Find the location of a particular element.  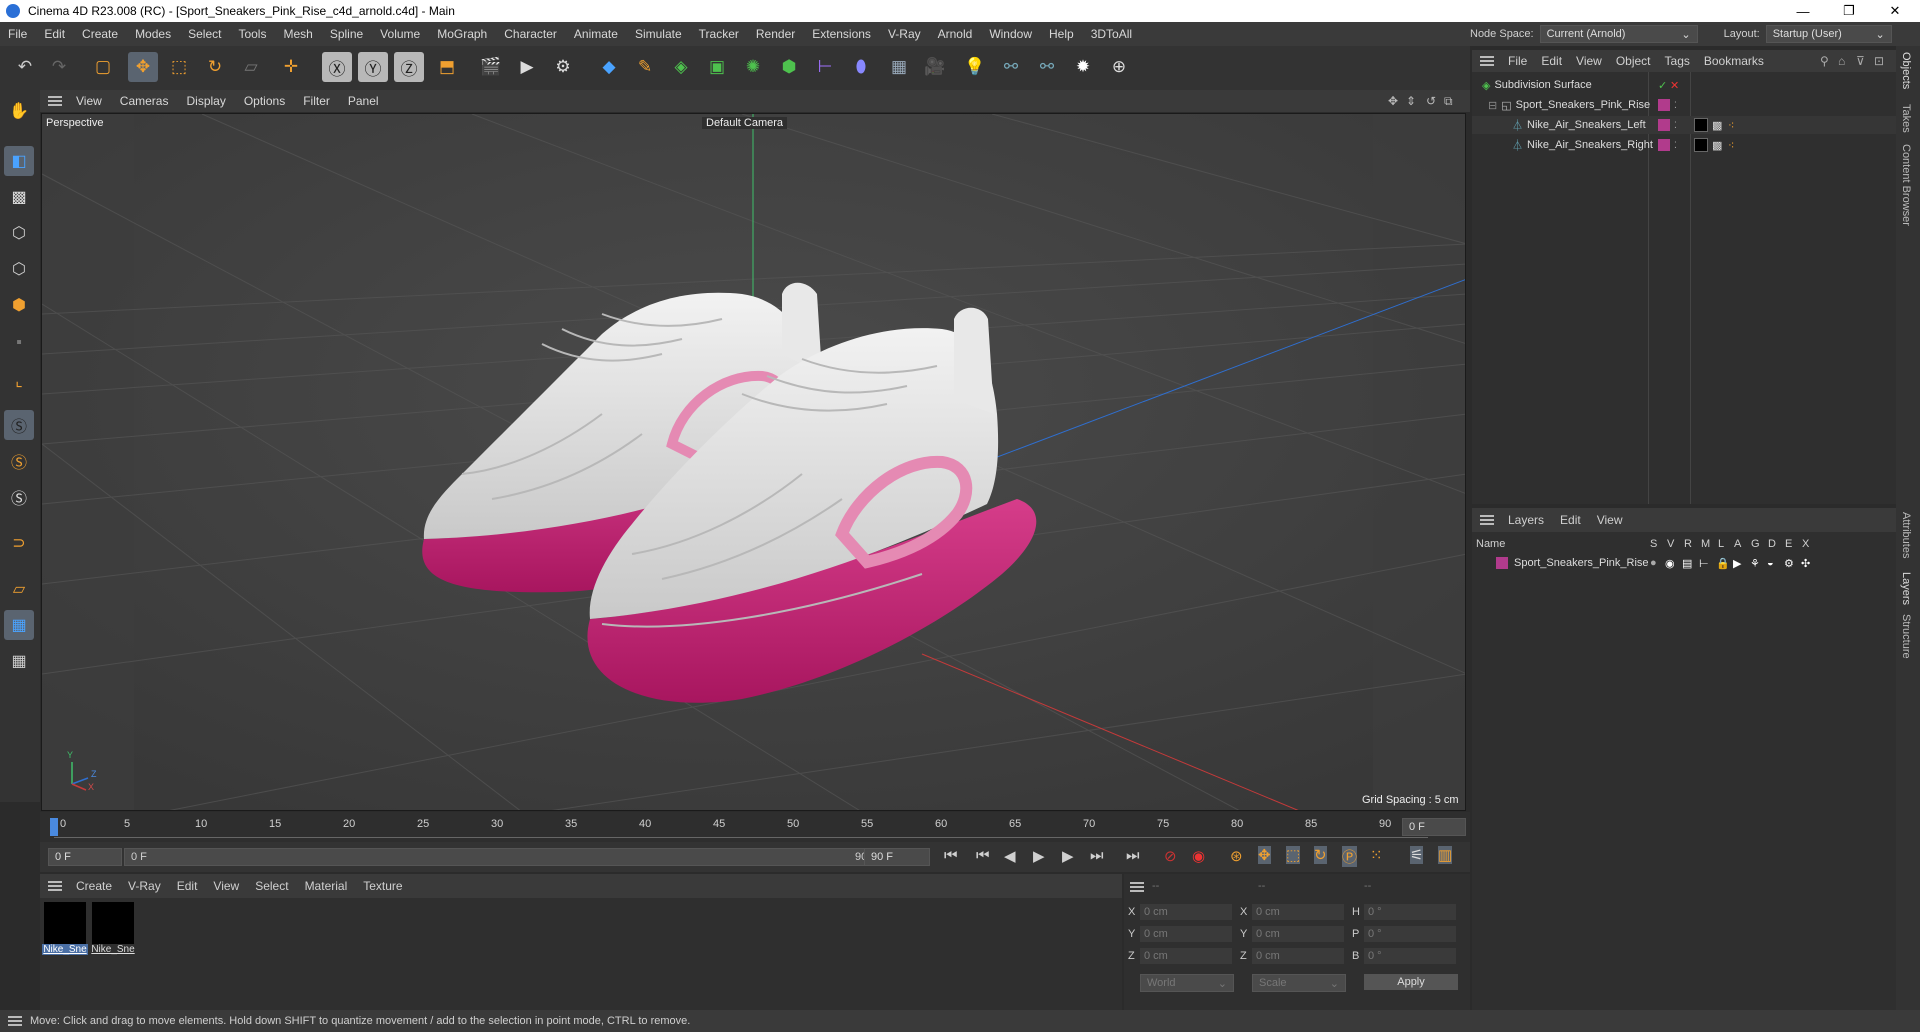

render-region-icon: 🎬 is located at coordinates (491, 67).